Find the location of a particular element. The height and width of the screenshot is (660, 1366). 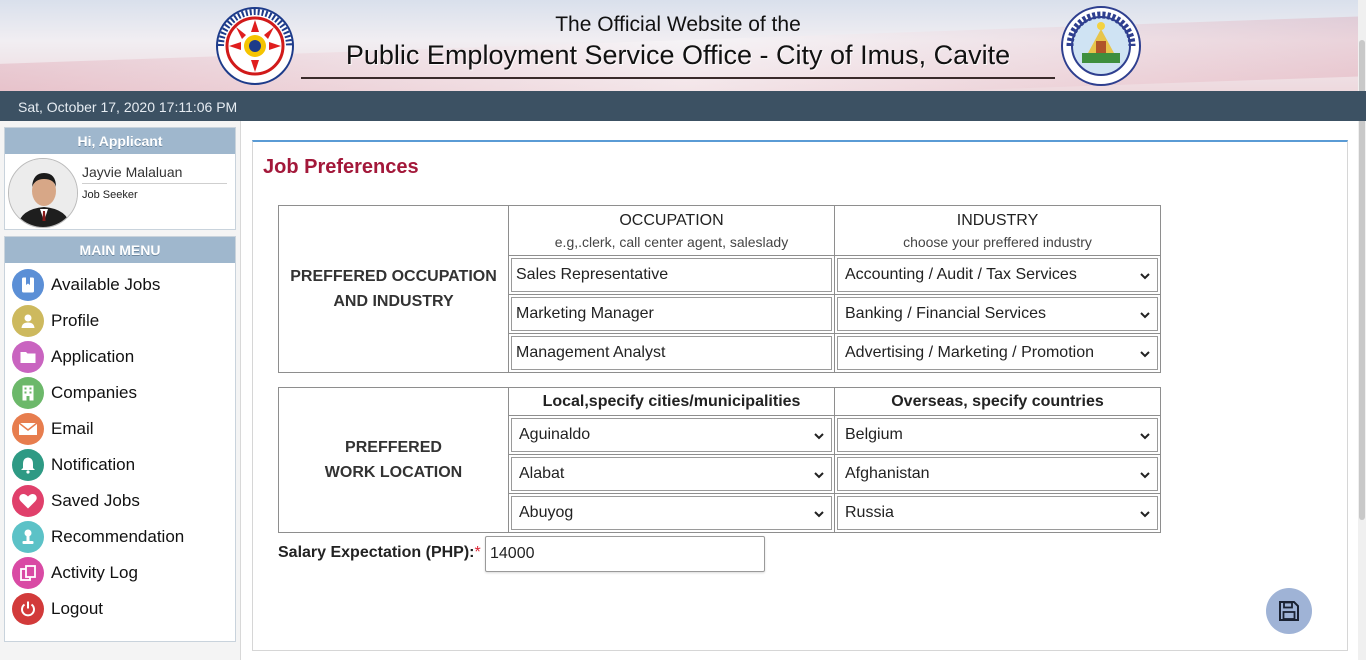

menu-item-available-jobs: Available Jobs is located at coordinates (120, 285).